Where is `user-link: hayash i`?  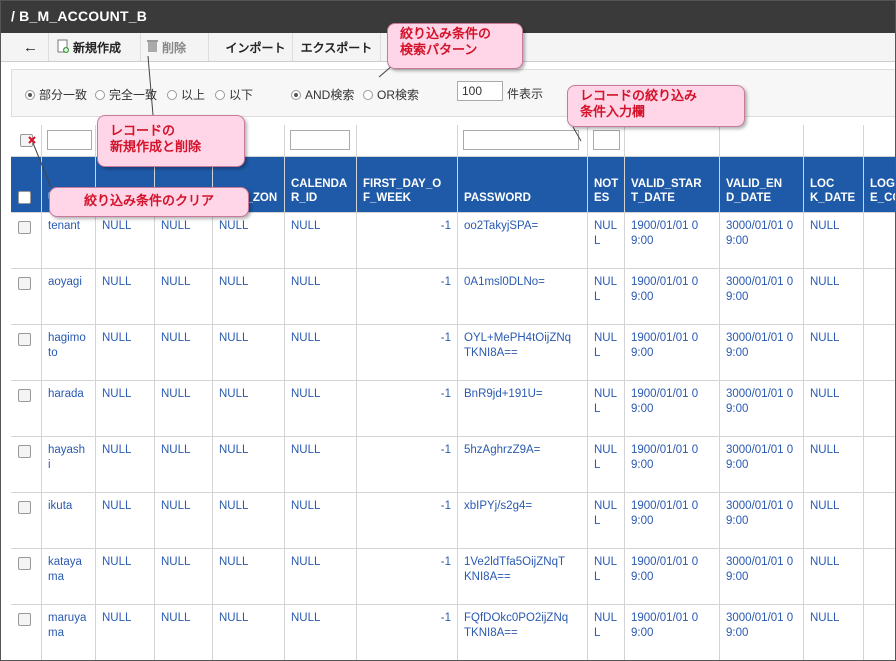
user-link: hayash i is located at coordinates (66, 457).